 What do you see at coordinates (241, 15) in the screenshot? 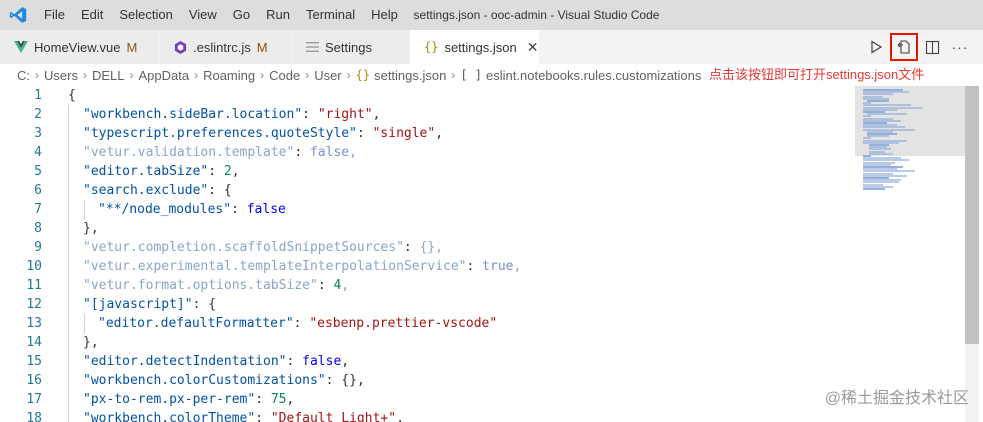
I see `menu-item-go: Go` at bounding box center [241, 15].